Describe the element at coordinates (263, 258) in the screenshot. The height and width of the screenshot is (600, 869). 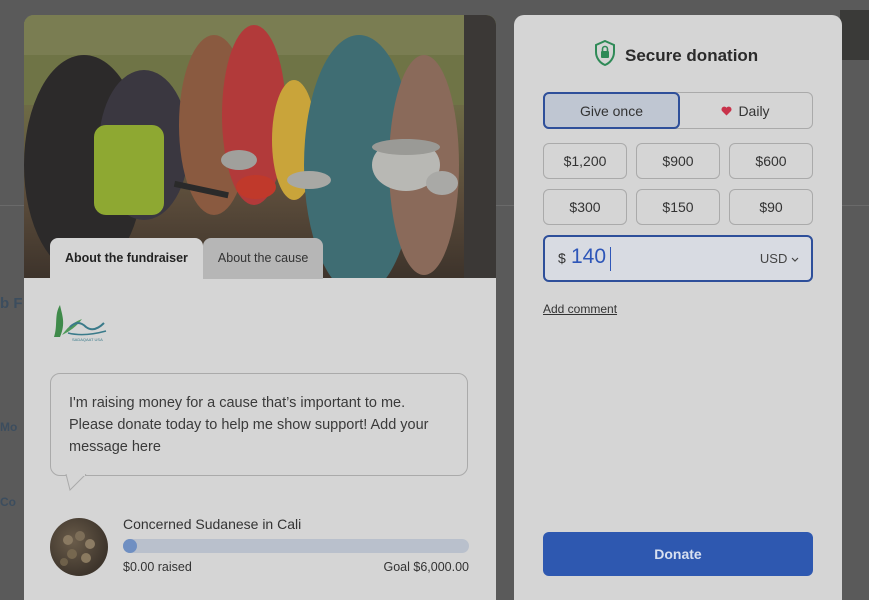
I see `tab-about-cause: About the cause` at that location.